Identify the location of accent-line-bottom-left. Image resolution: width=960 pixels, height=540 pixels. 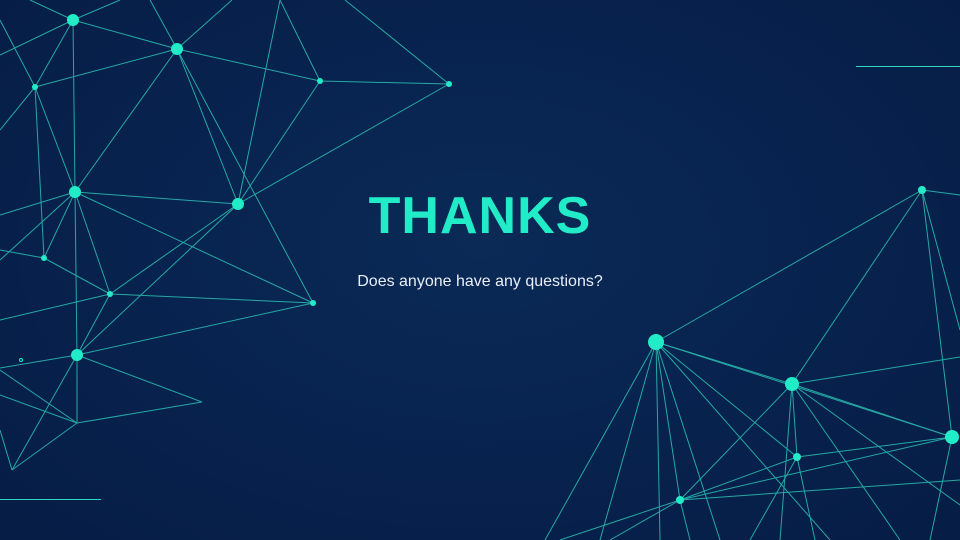
(50, 499).